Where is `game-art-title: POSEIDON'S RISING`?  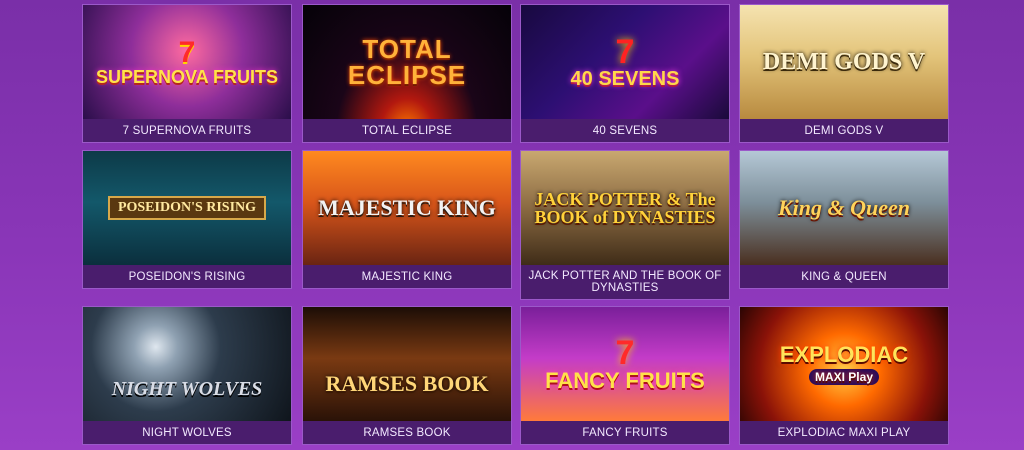
game-art-title: POSEIDON'S RISING is located at coordinates (187, 208).